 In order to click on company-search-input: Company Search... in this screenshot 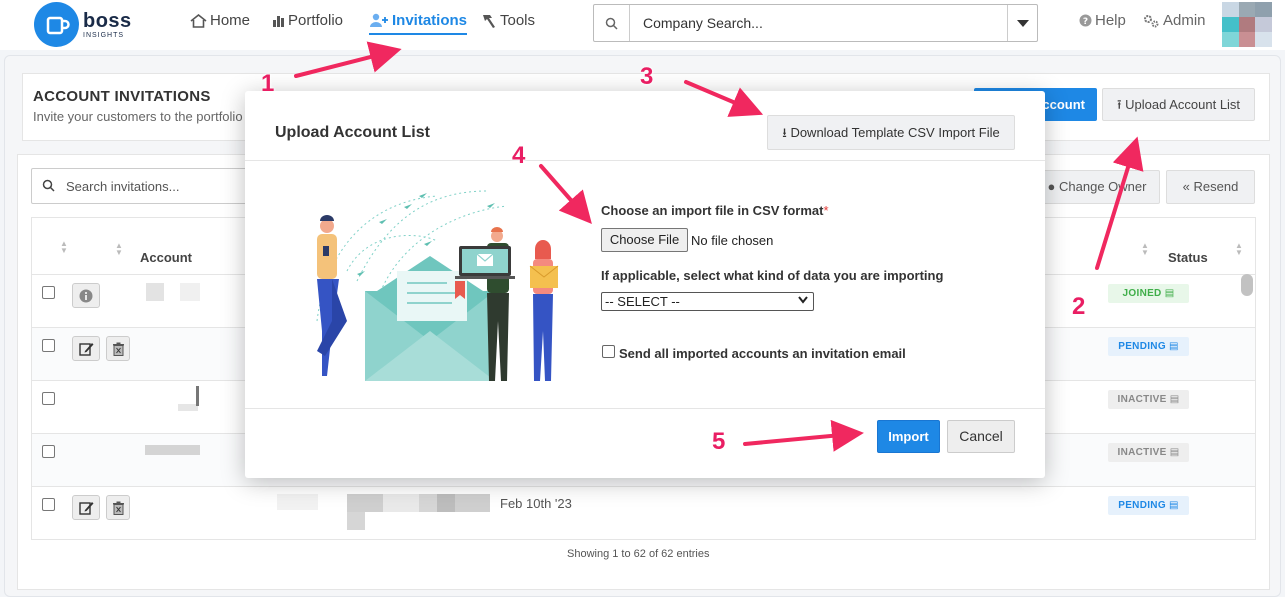, I will do `click(818, 23)`.